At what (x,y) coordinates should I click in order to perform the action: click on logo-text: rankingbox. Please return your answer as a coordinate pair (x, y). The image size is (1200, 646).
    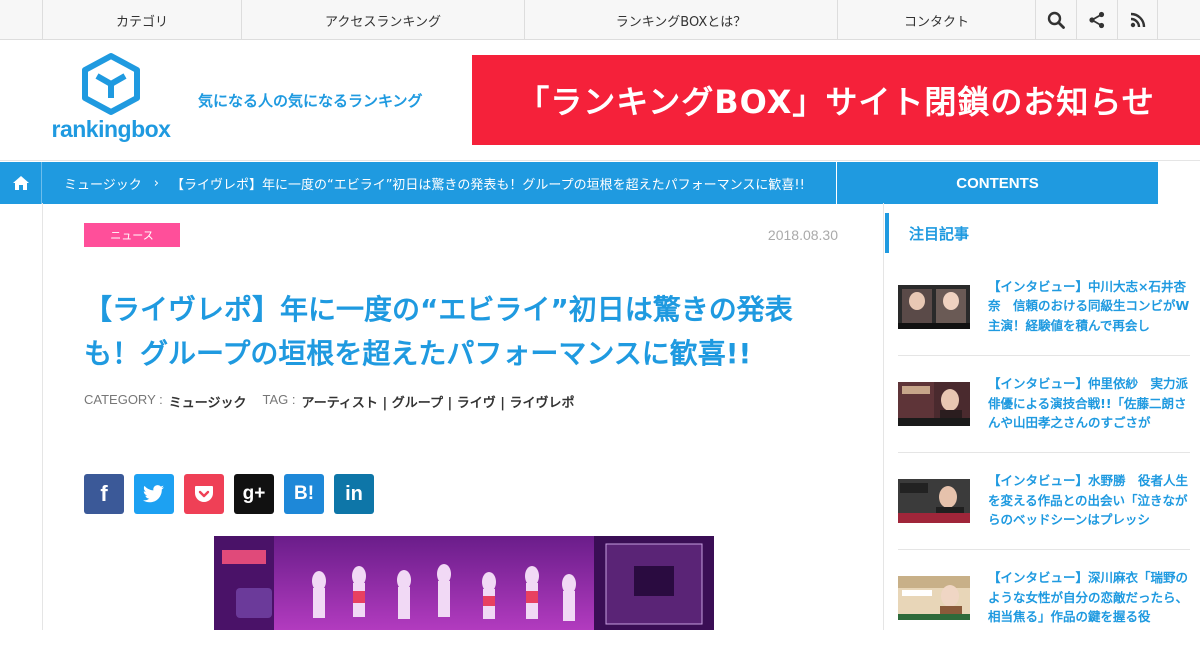
    Looking at the image, I should click on (111, 129).